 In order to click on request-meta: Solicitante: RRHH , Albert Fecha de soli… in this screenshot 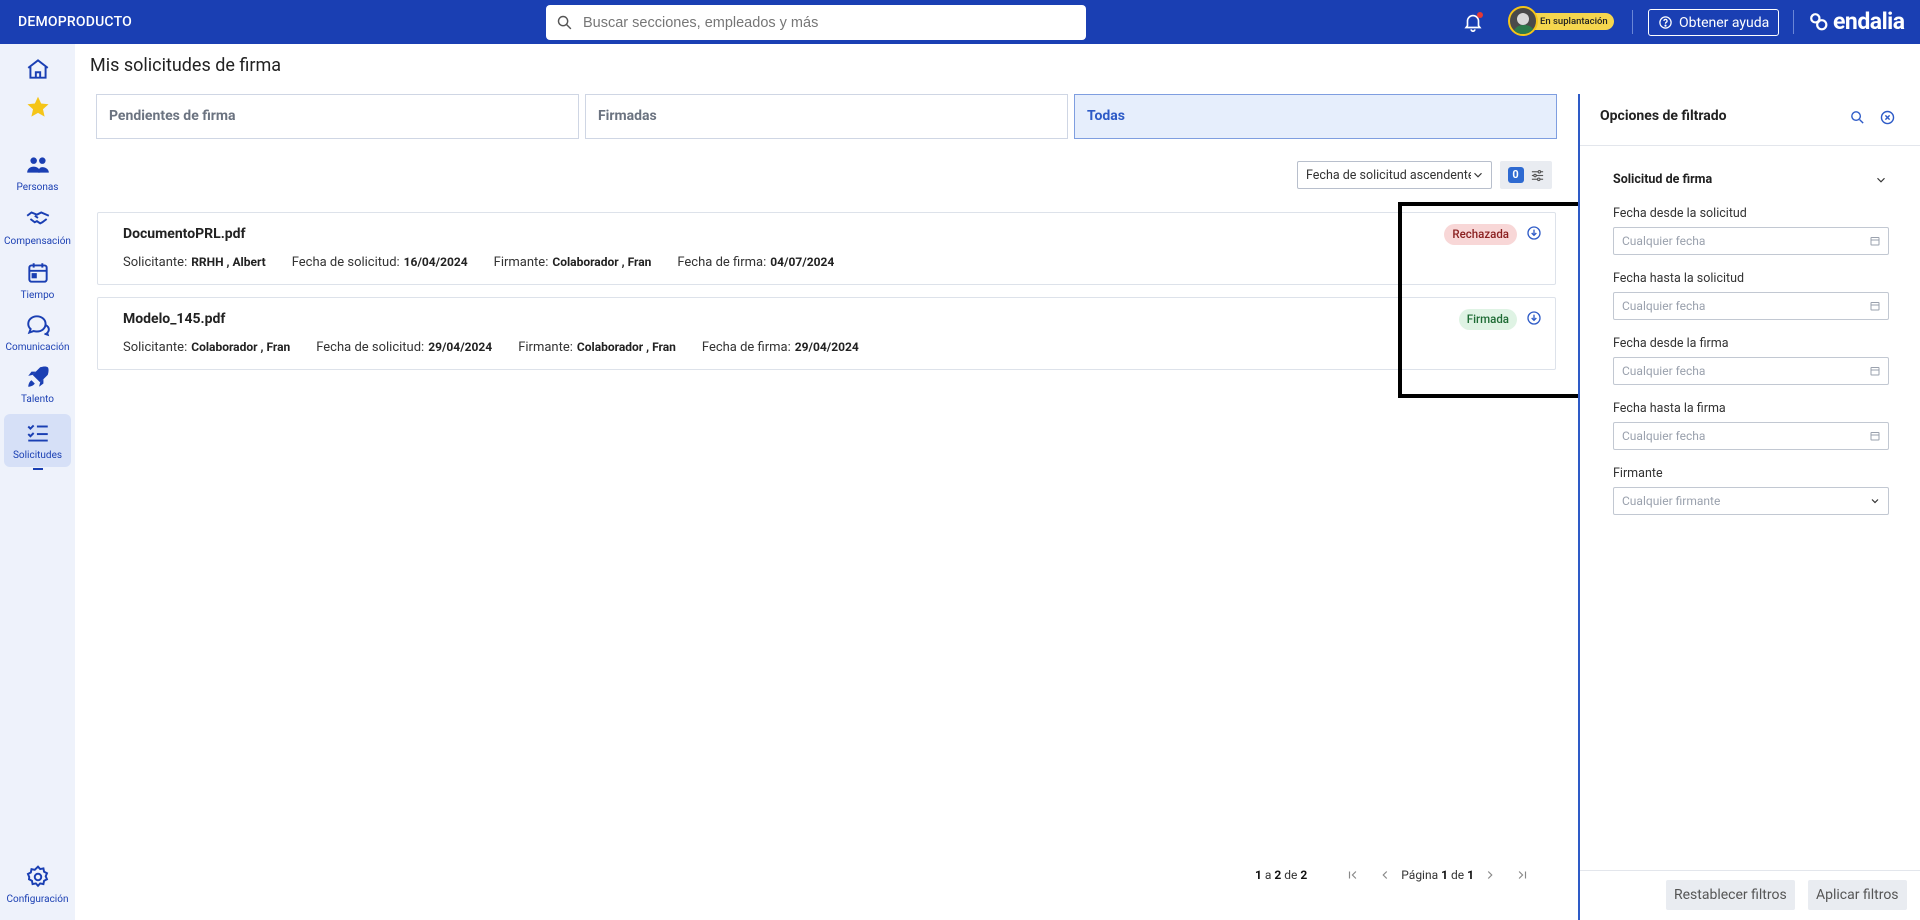, I will do `click(491, 262)`.